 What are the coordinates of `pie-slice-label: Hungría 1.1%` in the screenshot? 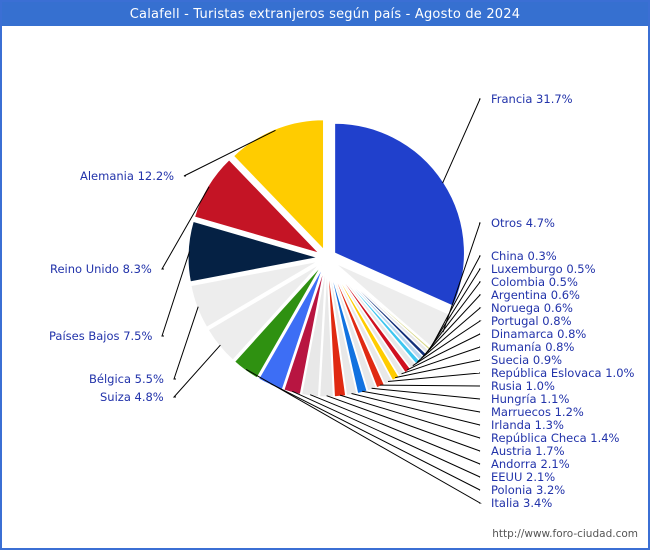 It's located at (530, 399).